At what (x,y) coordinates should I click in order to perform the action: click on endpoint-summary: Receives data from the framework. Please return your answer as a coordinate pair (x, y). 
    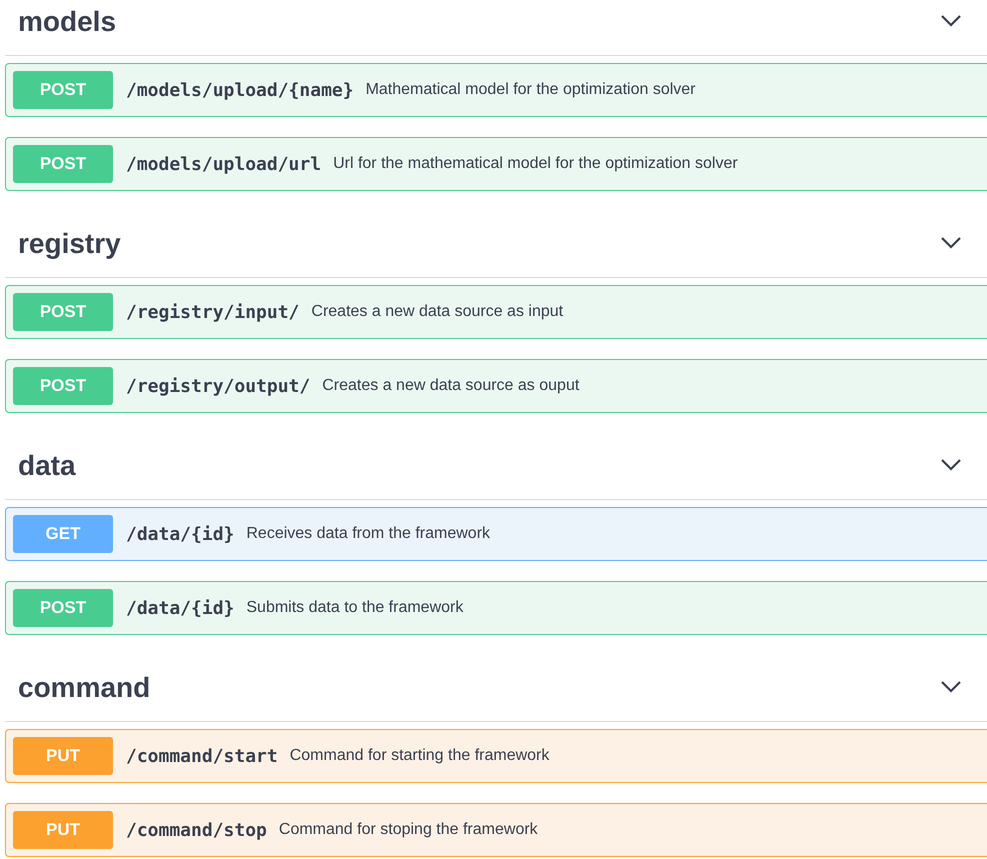
    Looking at the image, I should click on (368, 534).